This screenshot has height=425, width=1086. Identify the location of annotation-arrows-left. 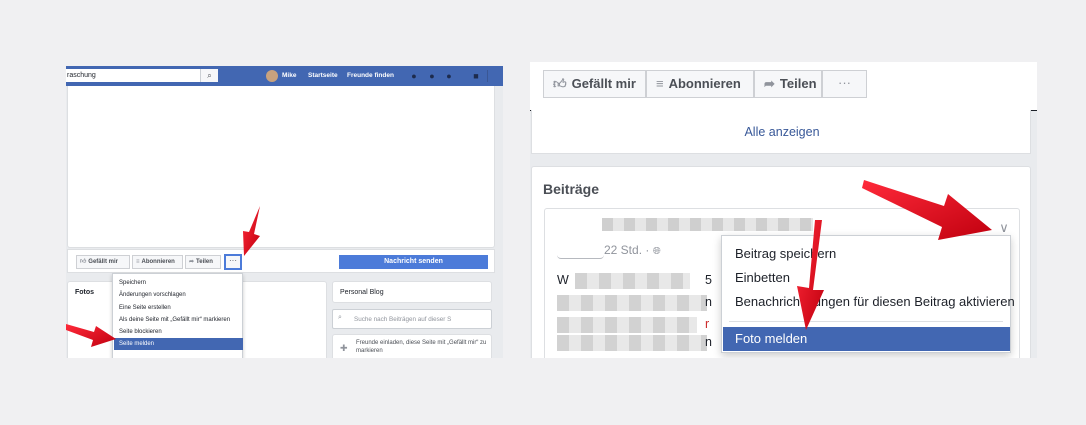
(163, 276).